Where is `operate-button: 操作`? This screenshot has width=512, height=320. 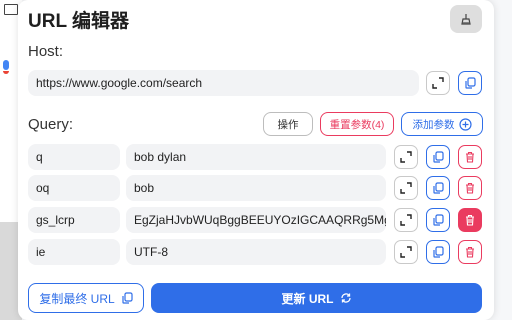
operate-button: 操作 is located at coordinates (288, 124).